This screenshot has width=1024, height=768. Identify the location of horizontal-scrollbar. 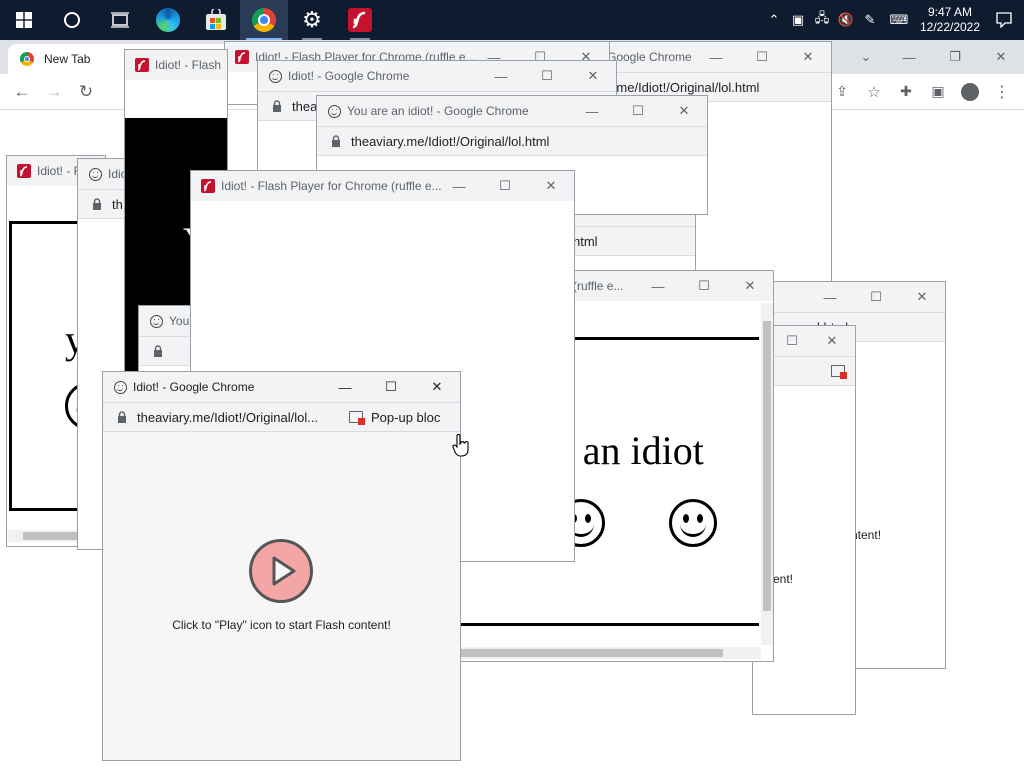
(609, 653).